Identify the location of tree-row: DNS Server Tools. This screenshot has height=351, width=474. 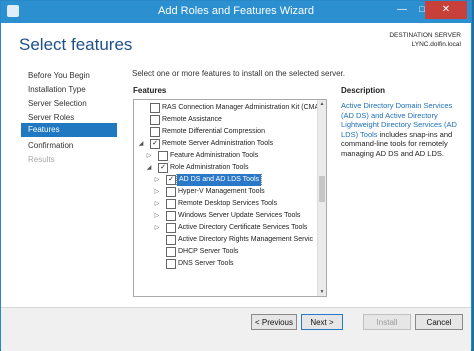
(226, 264).